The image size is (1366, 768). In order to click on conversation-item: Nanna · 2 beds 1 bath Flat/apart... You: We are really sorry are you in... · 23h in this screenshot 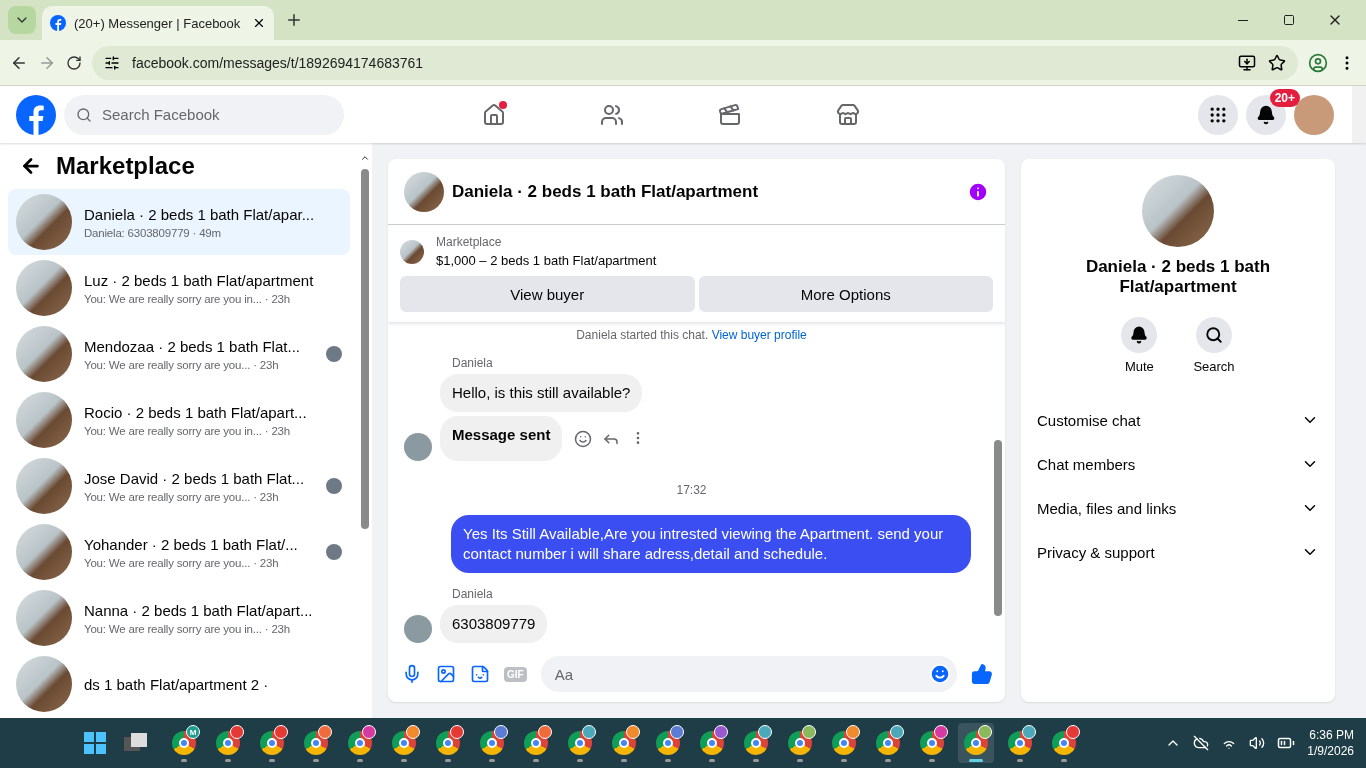, I will do `click(179, 618)`.